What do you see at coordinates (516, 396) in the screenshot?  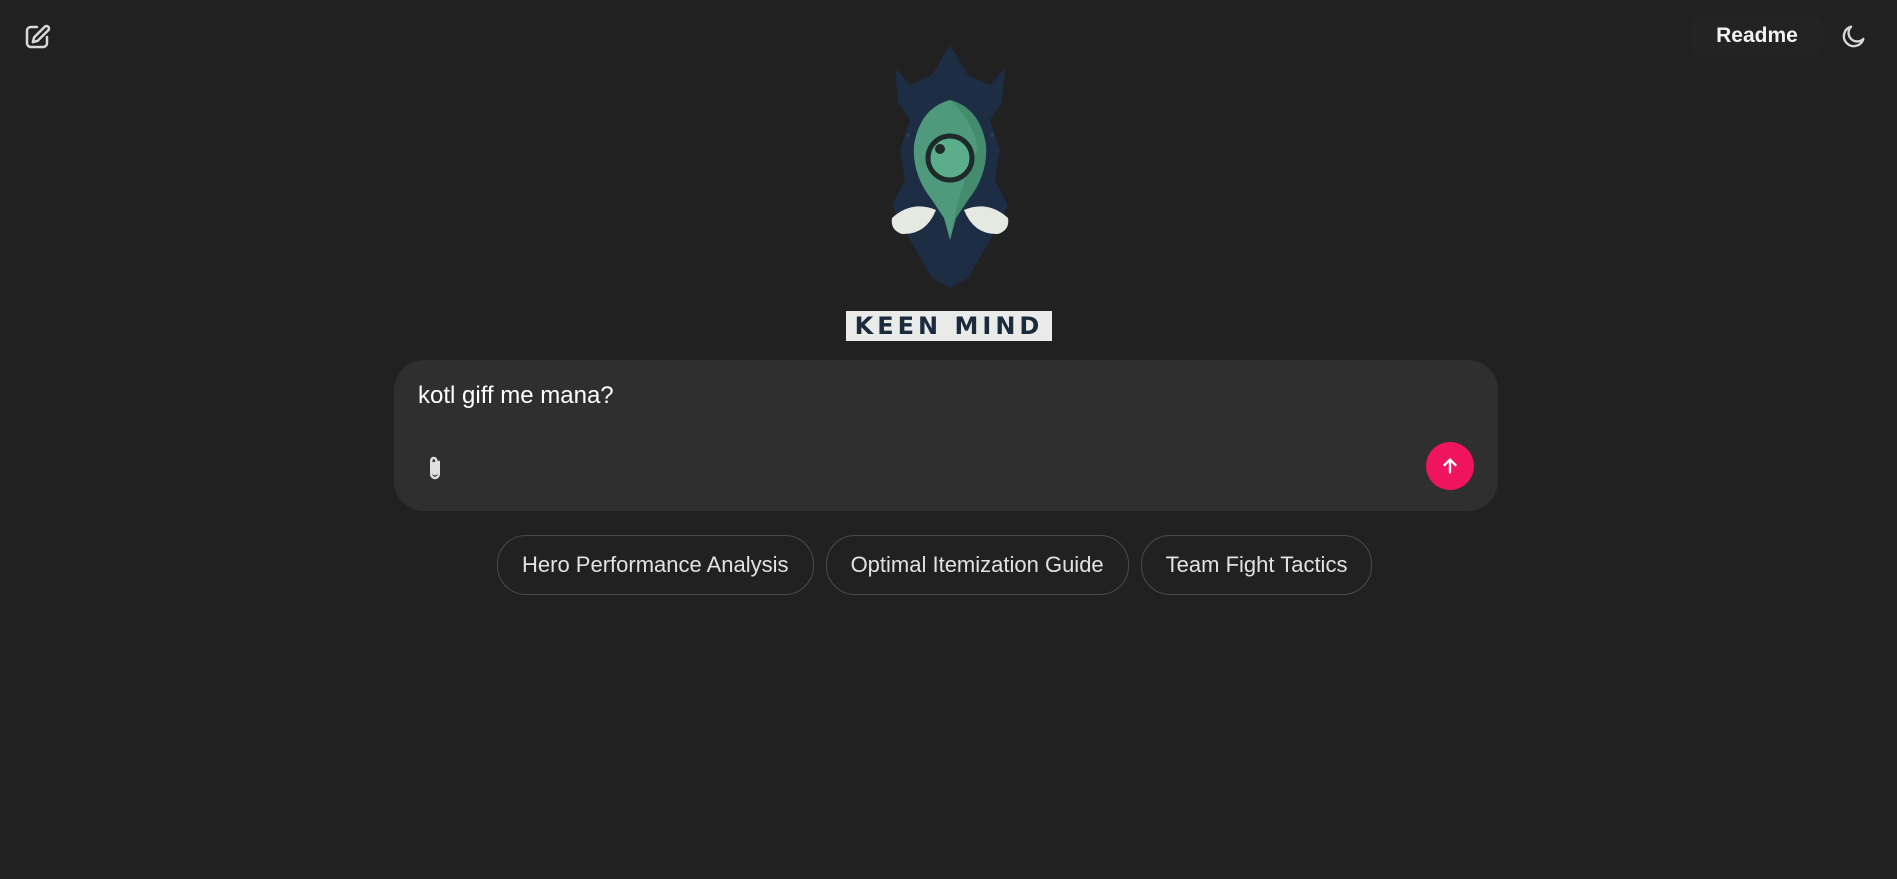 I see `prompt-input: kotl giff me mana?` at bounding box center [516, 396].